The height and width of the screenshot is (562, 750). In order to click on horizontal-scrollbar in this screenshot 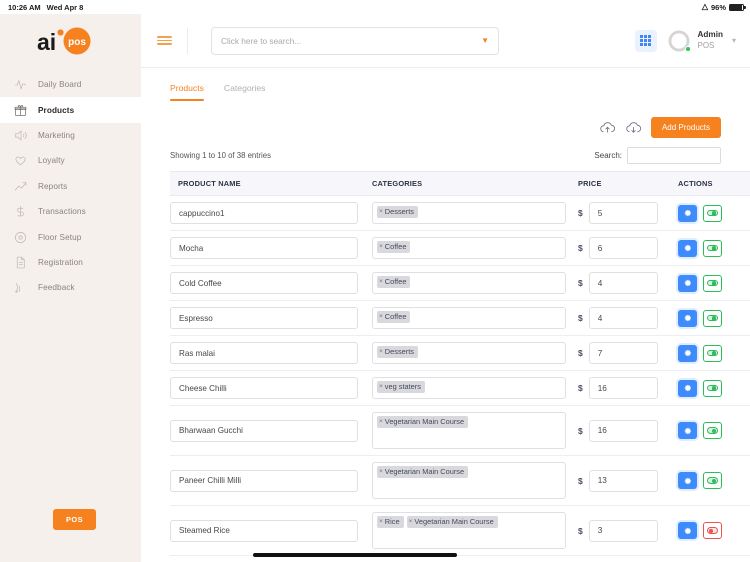, I will do `click(355, 555)`.